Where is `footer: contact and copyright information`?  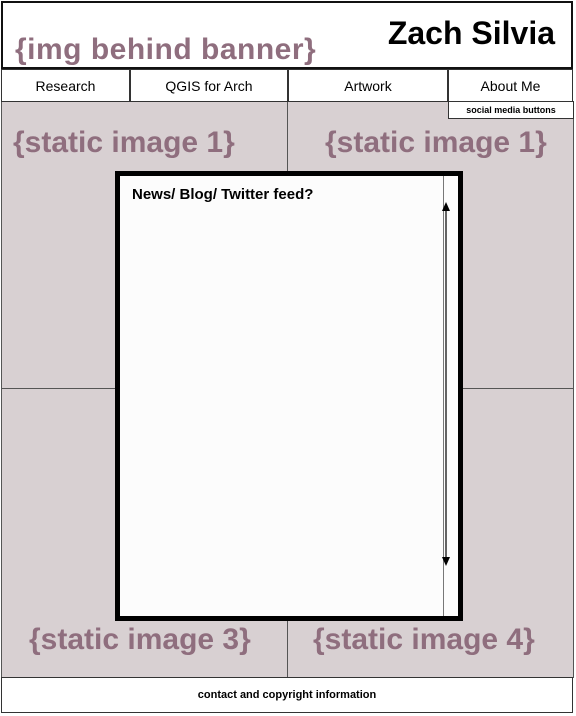 footer: contact and copyright information is located at coordinates (287, 695).